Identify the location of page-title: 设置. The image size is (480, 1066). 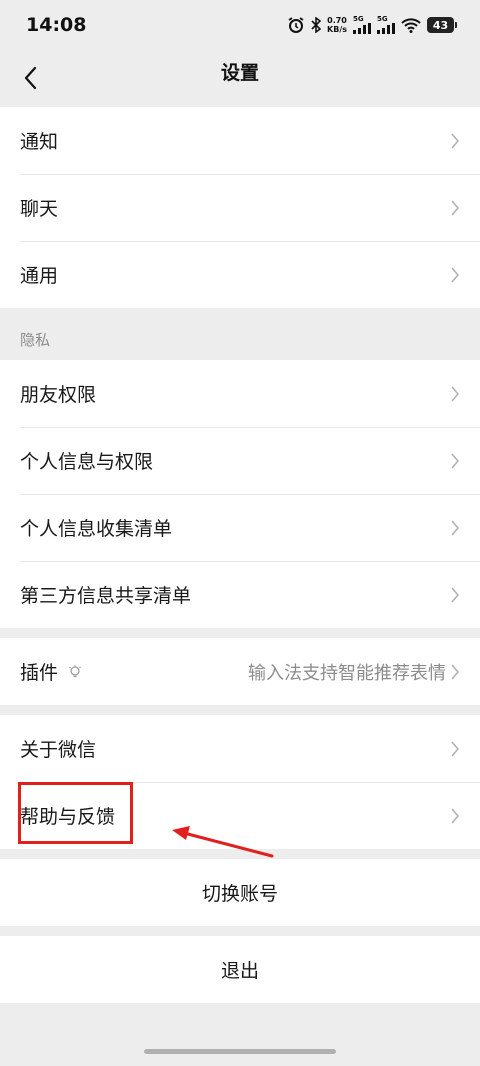
(239, 73).